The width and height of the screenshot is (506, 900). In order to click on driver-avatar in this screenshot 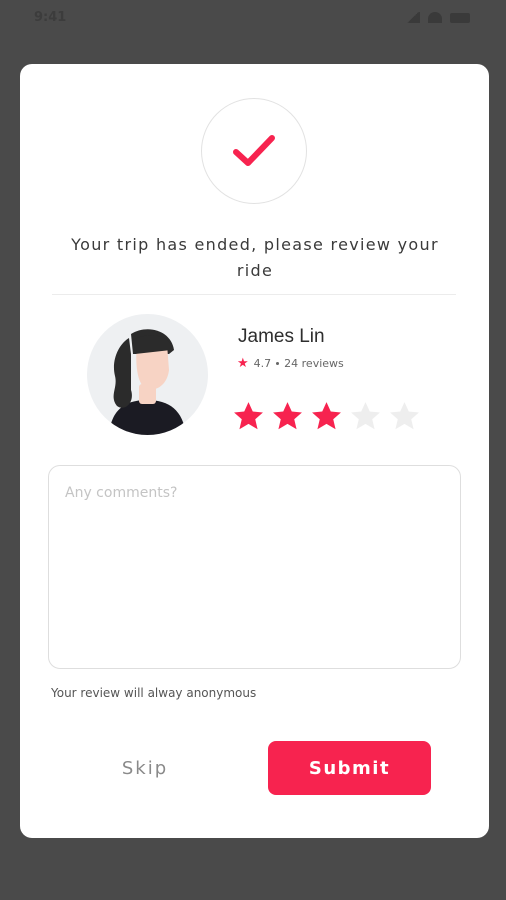, I will do `click(147, 374)`.